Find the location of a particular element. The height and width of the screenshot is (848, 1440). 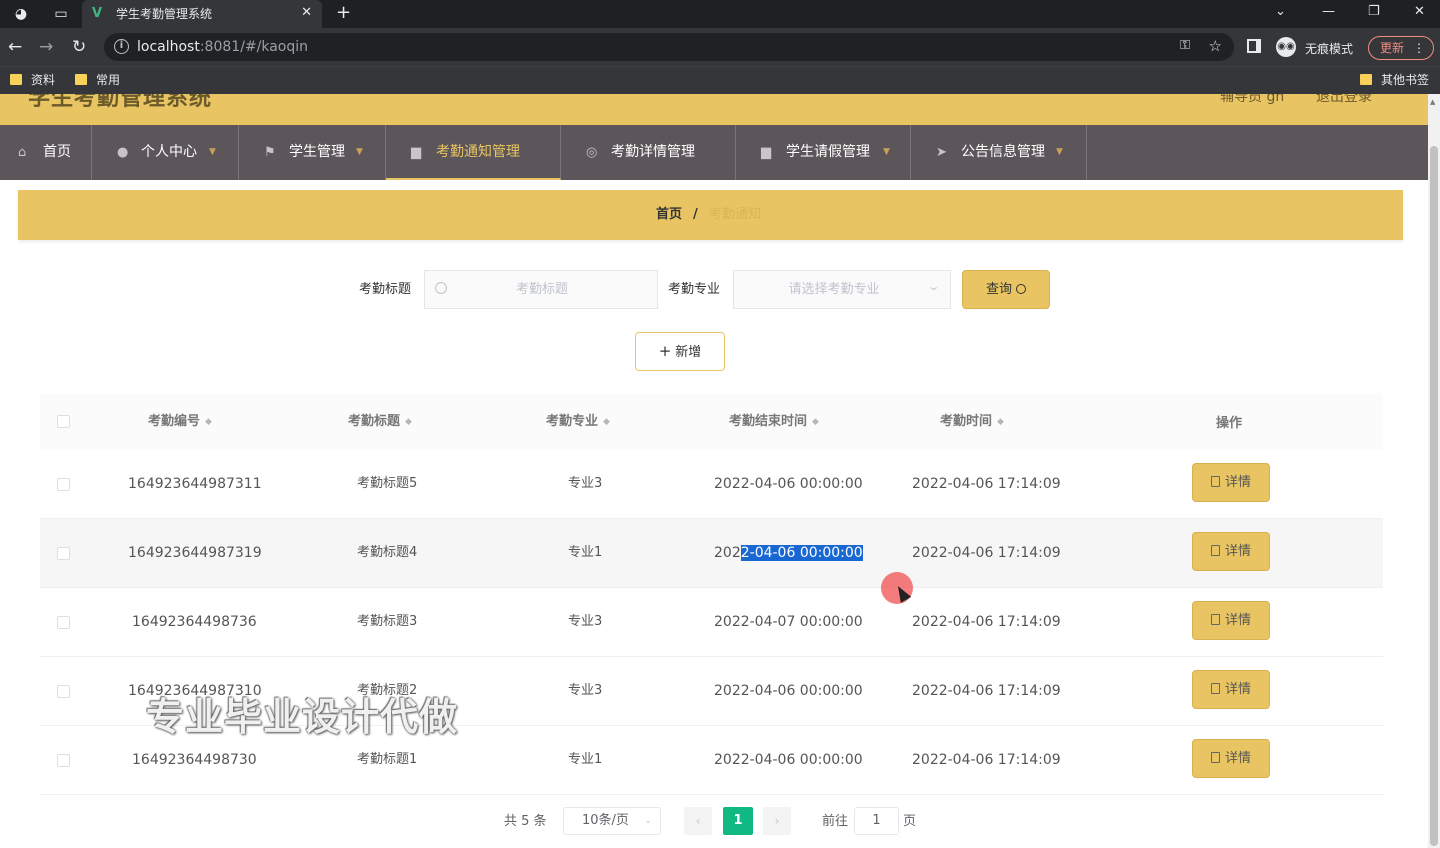

menu-item-attendance-notice: ▆ 考勤通知管理 is located at coordinates (473, 152).